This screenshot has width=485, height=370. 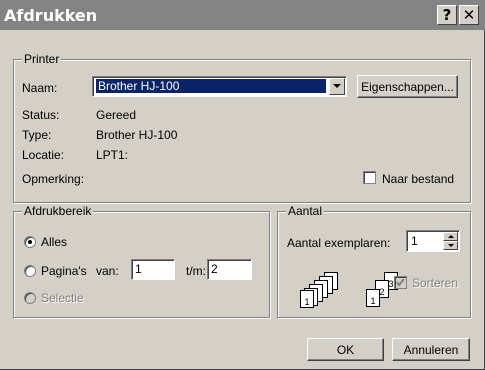 I want to click on print-to-file-checkbox, so click(x=369, y=177).